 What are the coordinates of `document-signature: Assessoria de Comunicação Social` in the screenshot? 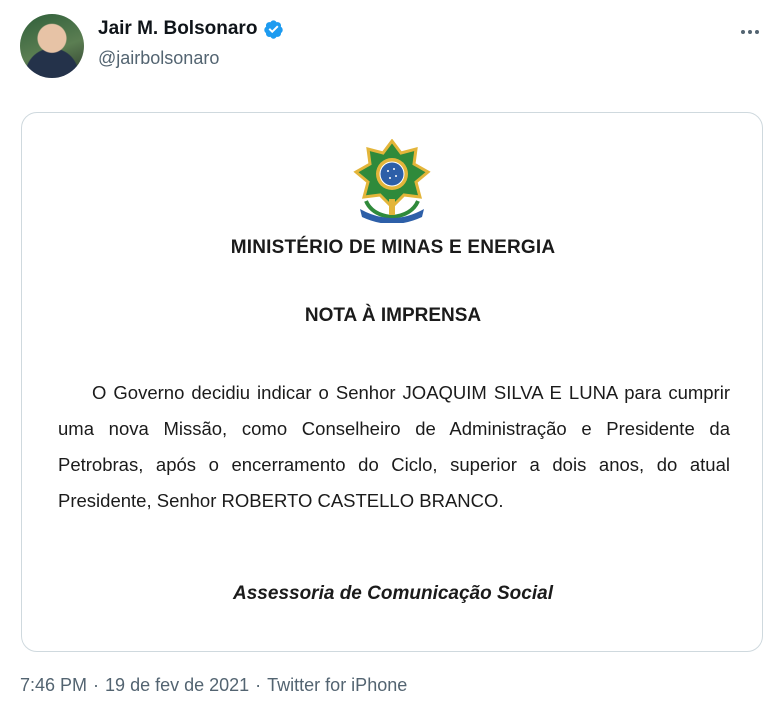 It's located at (393, 593).